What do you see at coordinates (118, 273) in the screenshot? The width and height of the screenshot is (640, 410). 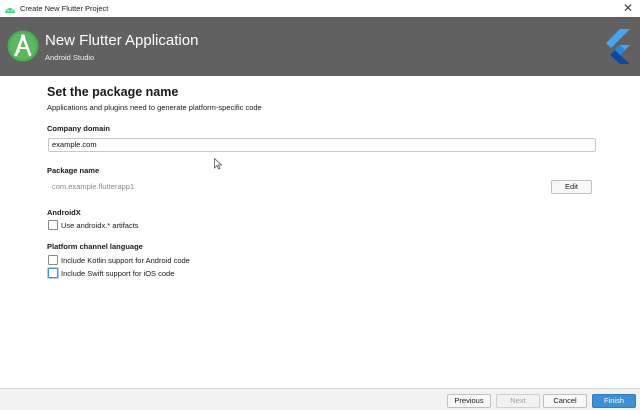 I see `swift-checkbox-label: Include Swift support for iOS code` at bounding box center [118, 273].